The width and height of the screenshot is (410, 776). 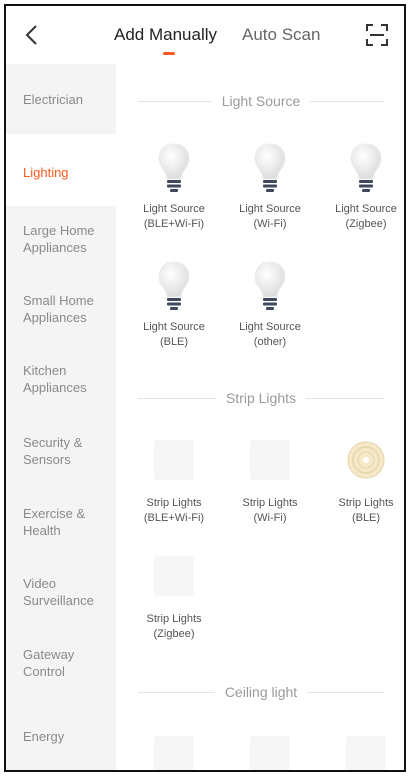 What do you see at coordinates (54, 522) in the screenshot?
I see `sidebar-item-label: Exercise & Health` at bounding box center [54, 522].